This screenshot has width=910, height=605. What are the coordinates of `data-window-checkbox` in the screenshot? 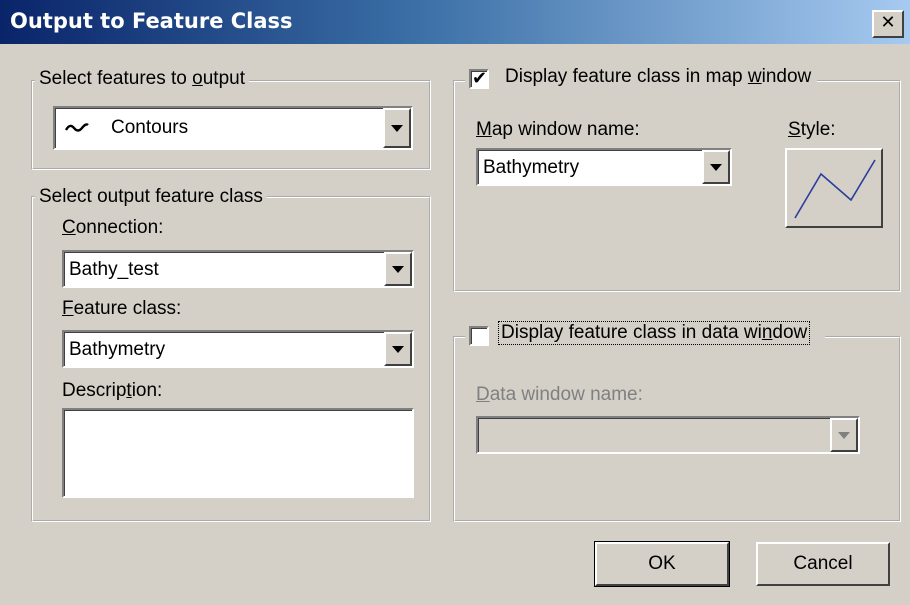 It's located at (479, 336).